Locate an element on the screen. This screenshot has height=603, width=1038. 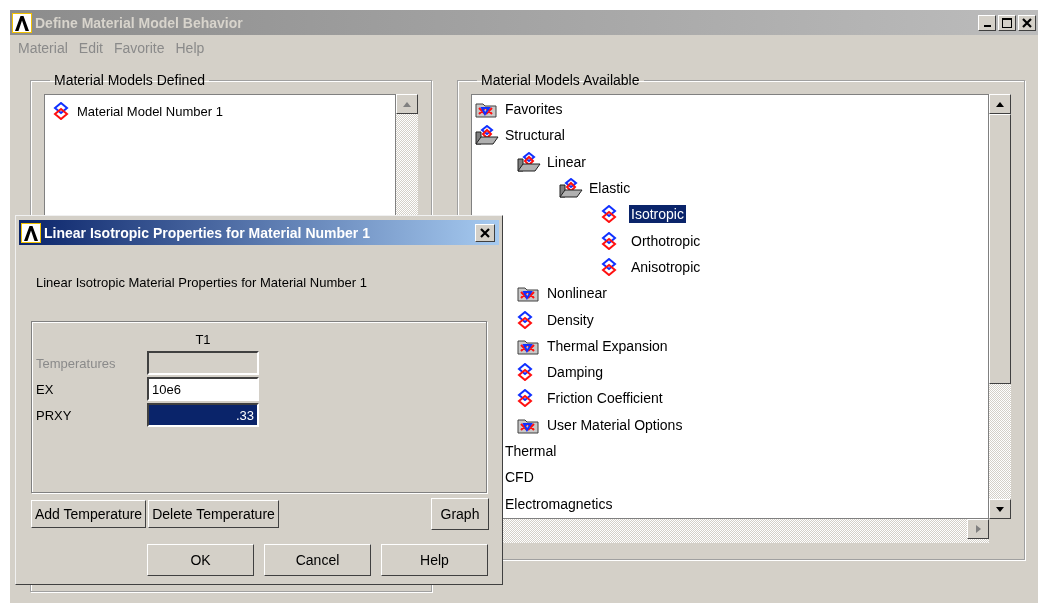
dialog-button: Cancel is located at coordinates (317, 560).